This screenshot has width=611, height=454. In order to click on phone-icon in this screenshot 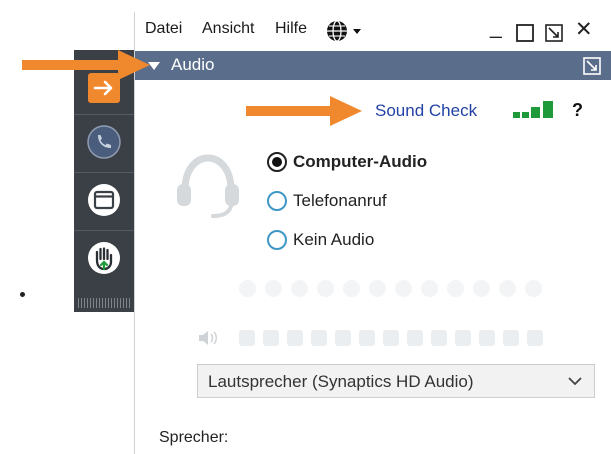, I will do `click(104, 142)`.